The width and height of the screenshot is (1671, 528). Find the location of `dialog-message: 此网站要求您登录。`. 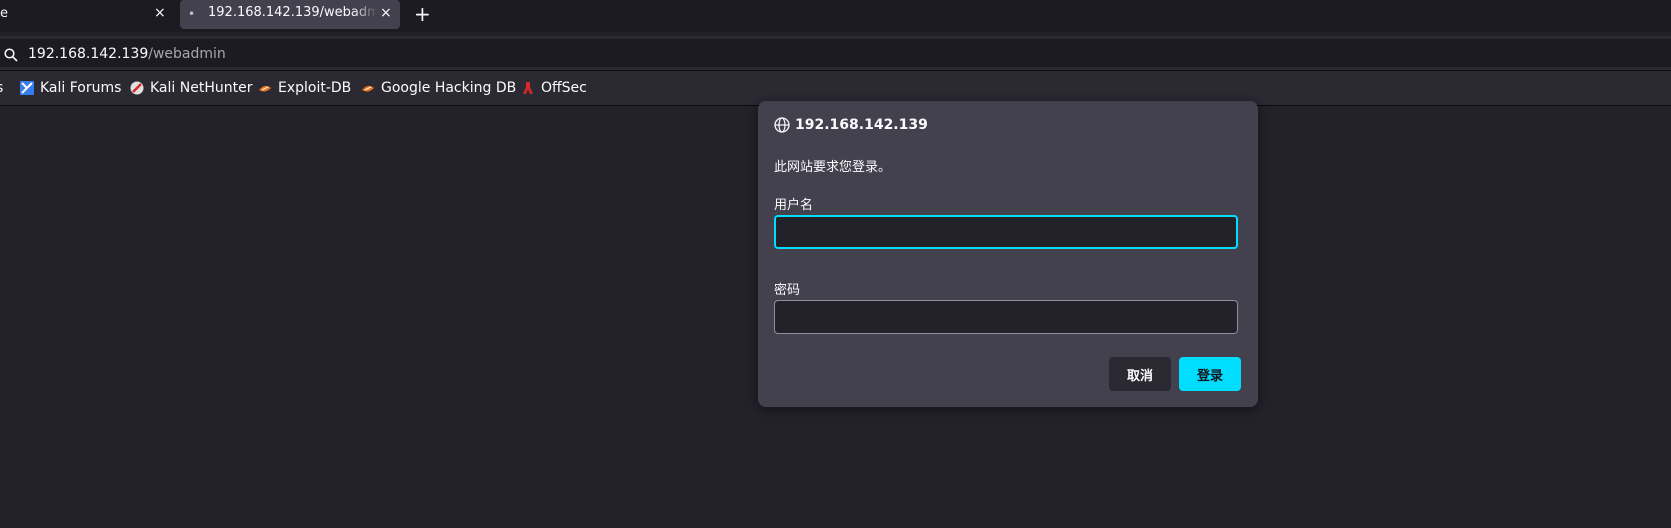

dialog-message: 此网站要求您登录。 is located at coordinates (833, 167).